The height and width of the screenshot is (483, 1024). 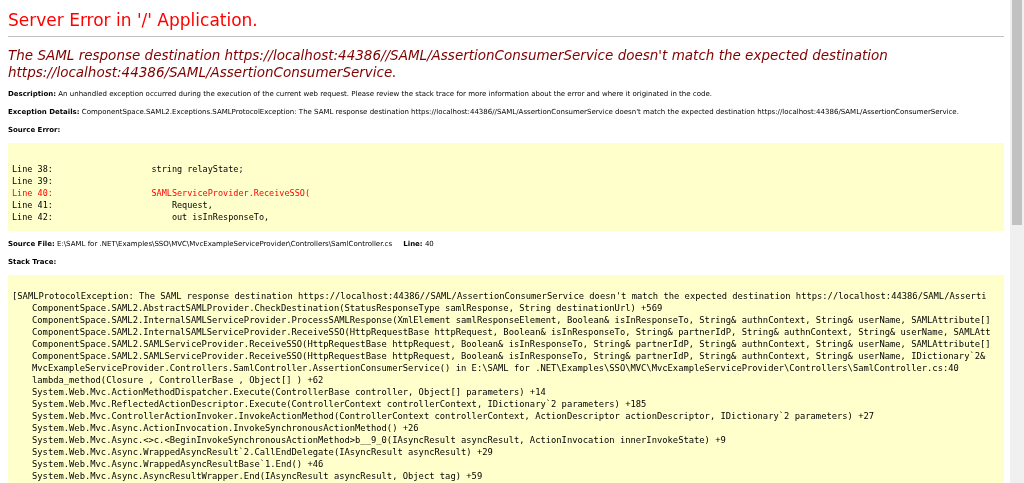 What do you see at coordinates (225, 428) in the screenshot?
I see `stack-trace-line: System.Web.Mvc.Async.ActionInvocation.InvokeSynchronousActionMethod() +26` at bounding box center [225, 428].